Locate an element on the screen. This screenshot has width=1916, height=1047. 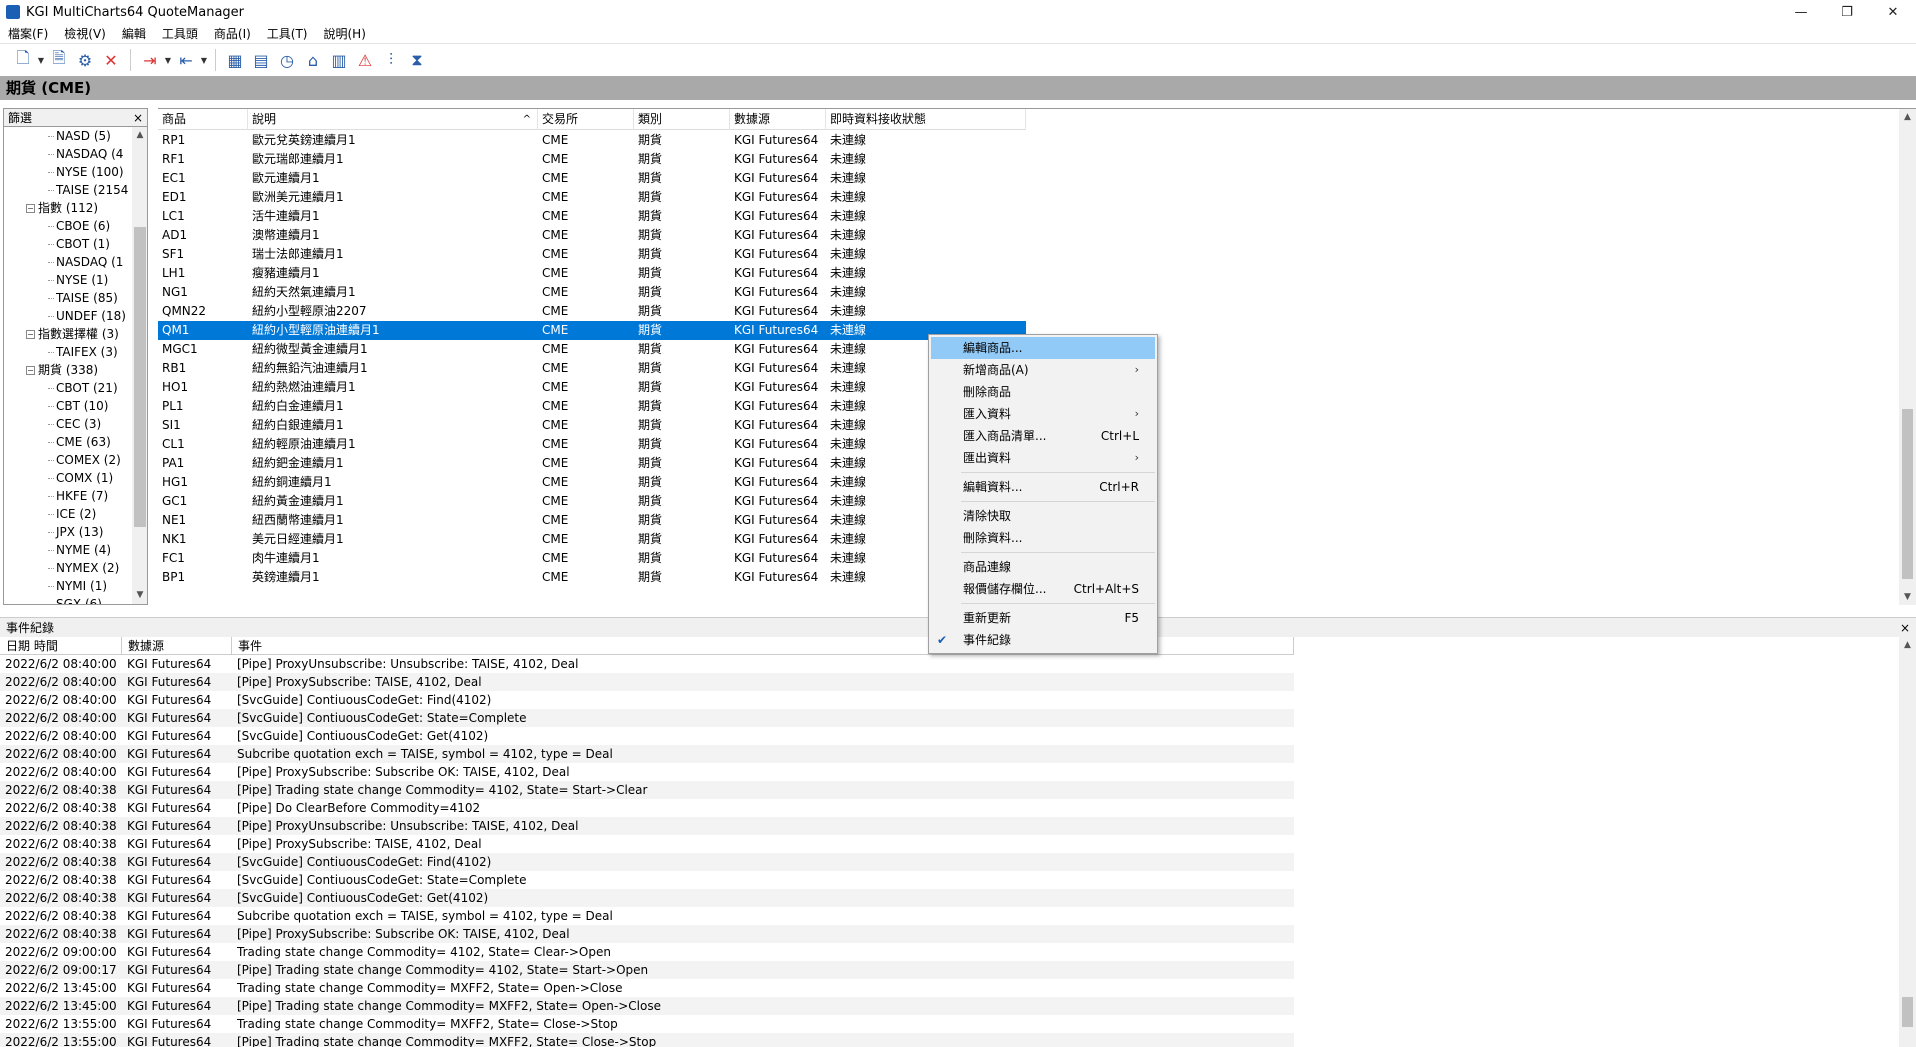
tree-item: TAISE (85) is located at coordinates (68, 298).